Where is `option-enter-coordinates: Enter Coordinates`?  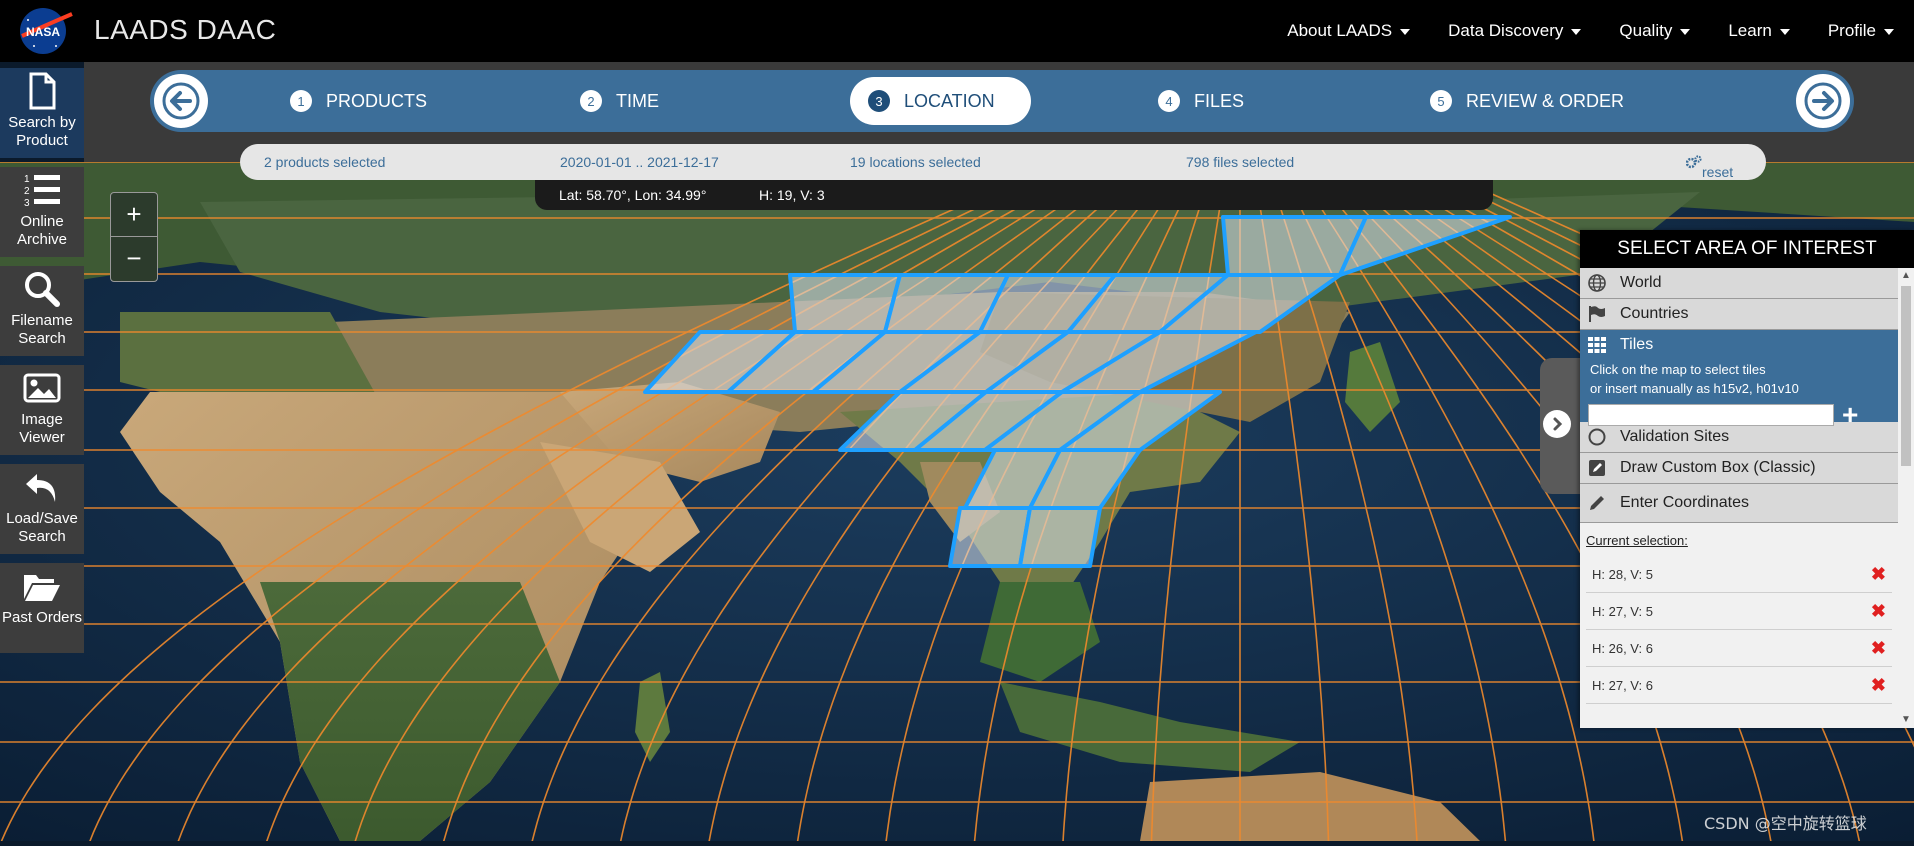
option-enter-coordinates: Enter Coordinates is located at coordinates (1739, 503).